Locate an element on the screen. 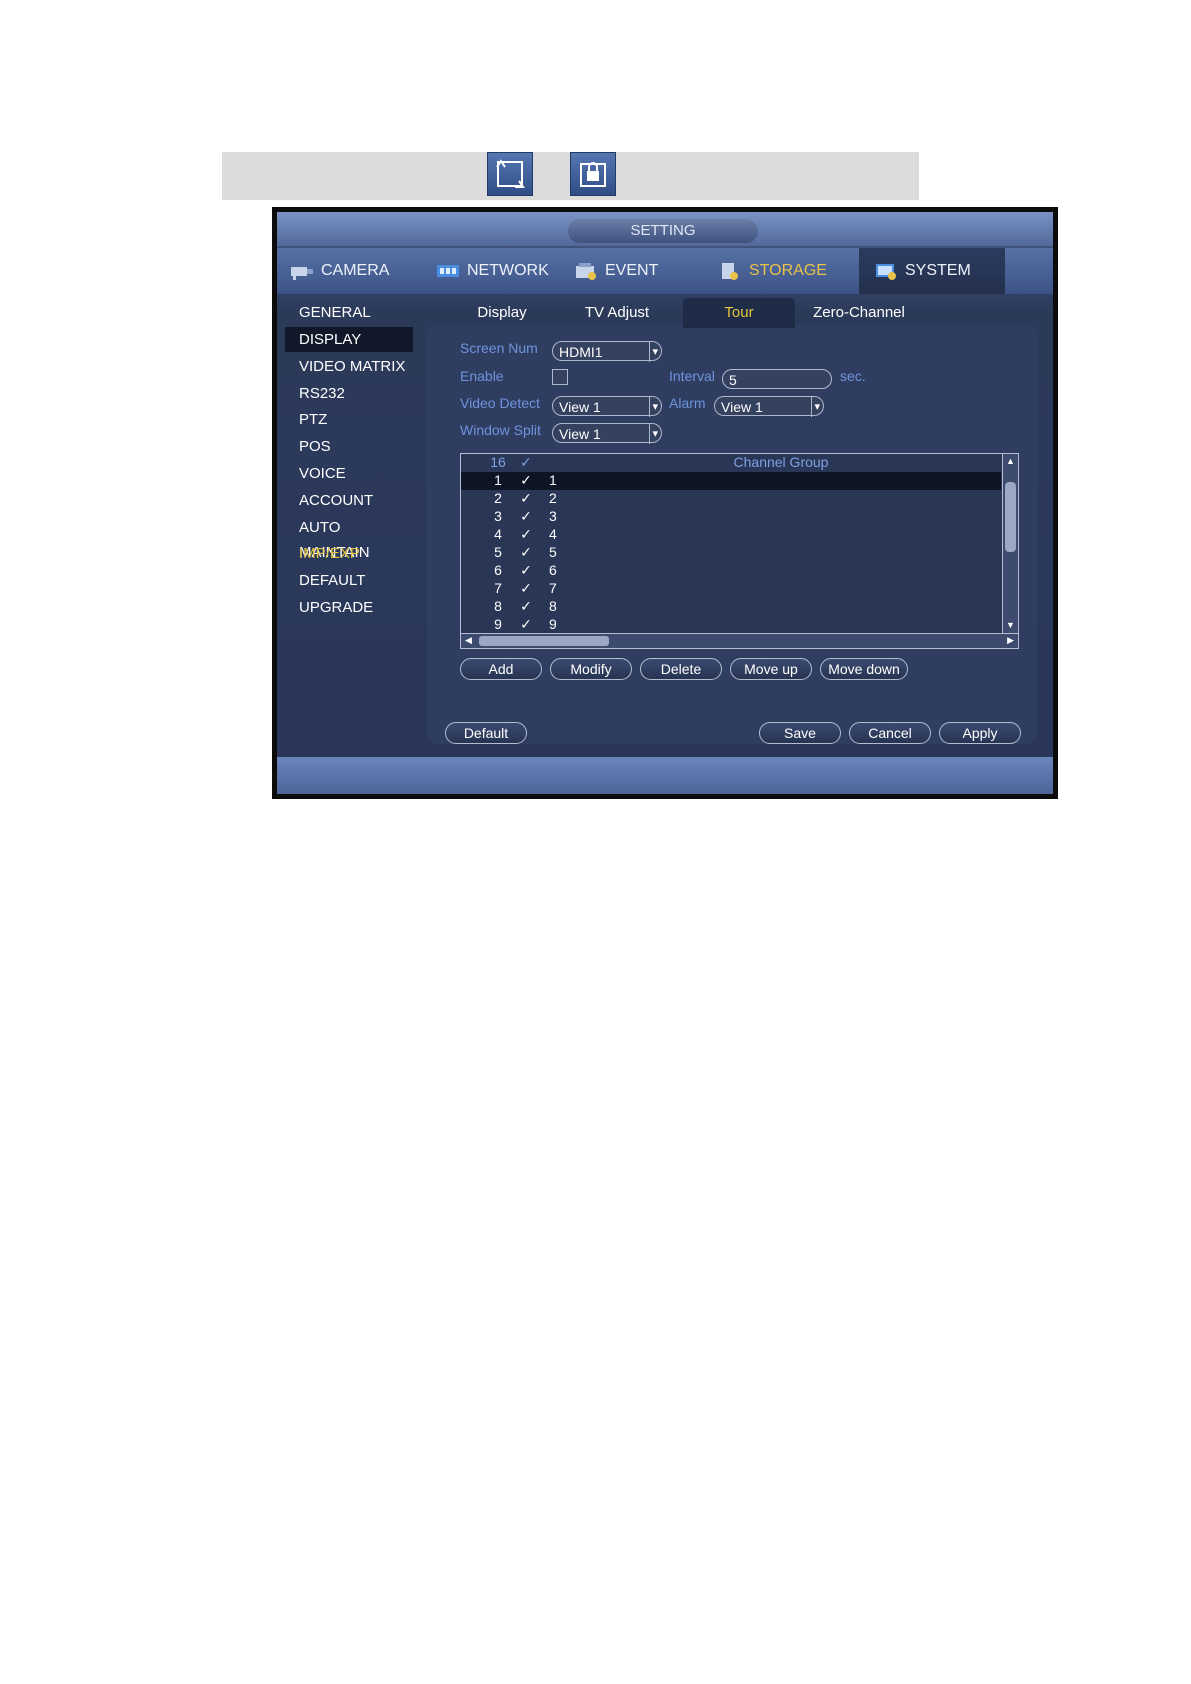 This screenshot has height=1684, width=1191. tab-system: SYSTEM is located at coordinates (932, 271).